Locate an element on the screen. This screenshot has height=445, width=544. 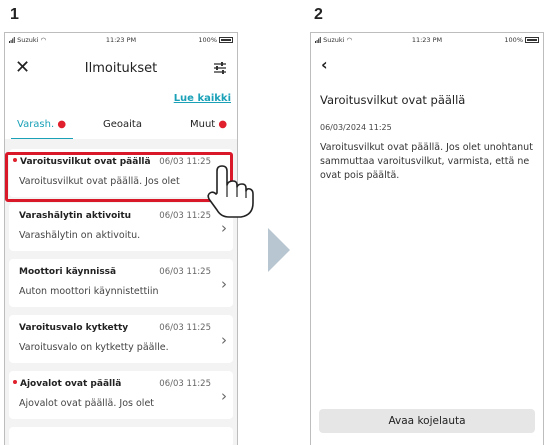
header: ✕ Ilmoitukset is located at coordinates (121, 69).